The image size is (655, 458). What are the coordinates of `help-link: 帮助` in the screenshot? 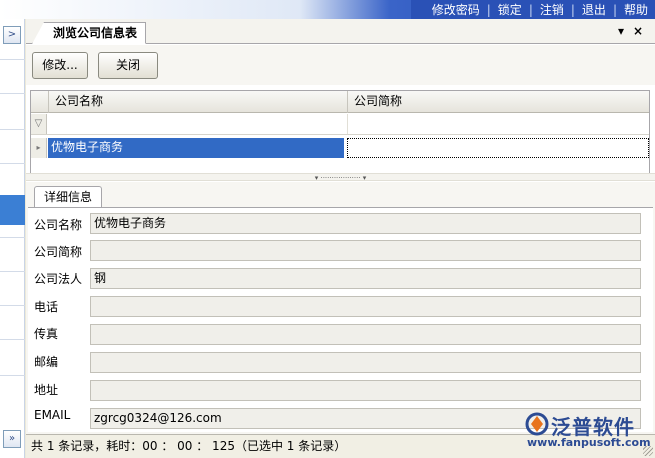 It's located at (636, 9).